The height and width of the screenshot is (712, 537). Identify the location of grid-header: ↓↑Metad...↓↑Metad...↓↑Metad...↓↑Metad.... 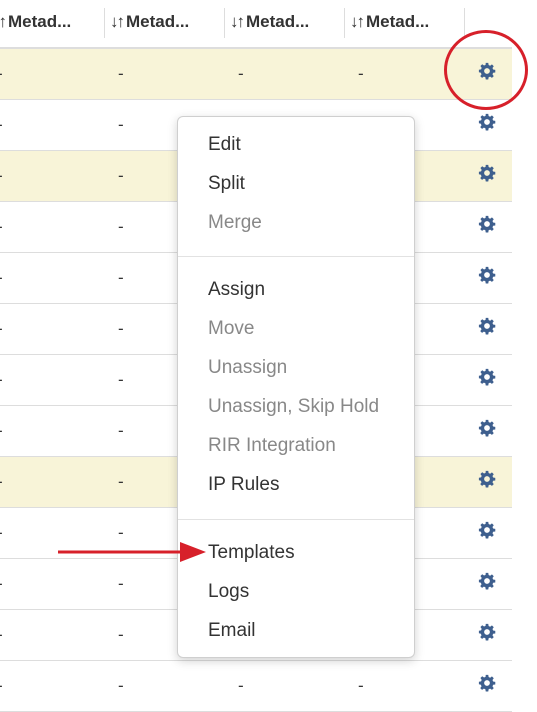
(256, 24).